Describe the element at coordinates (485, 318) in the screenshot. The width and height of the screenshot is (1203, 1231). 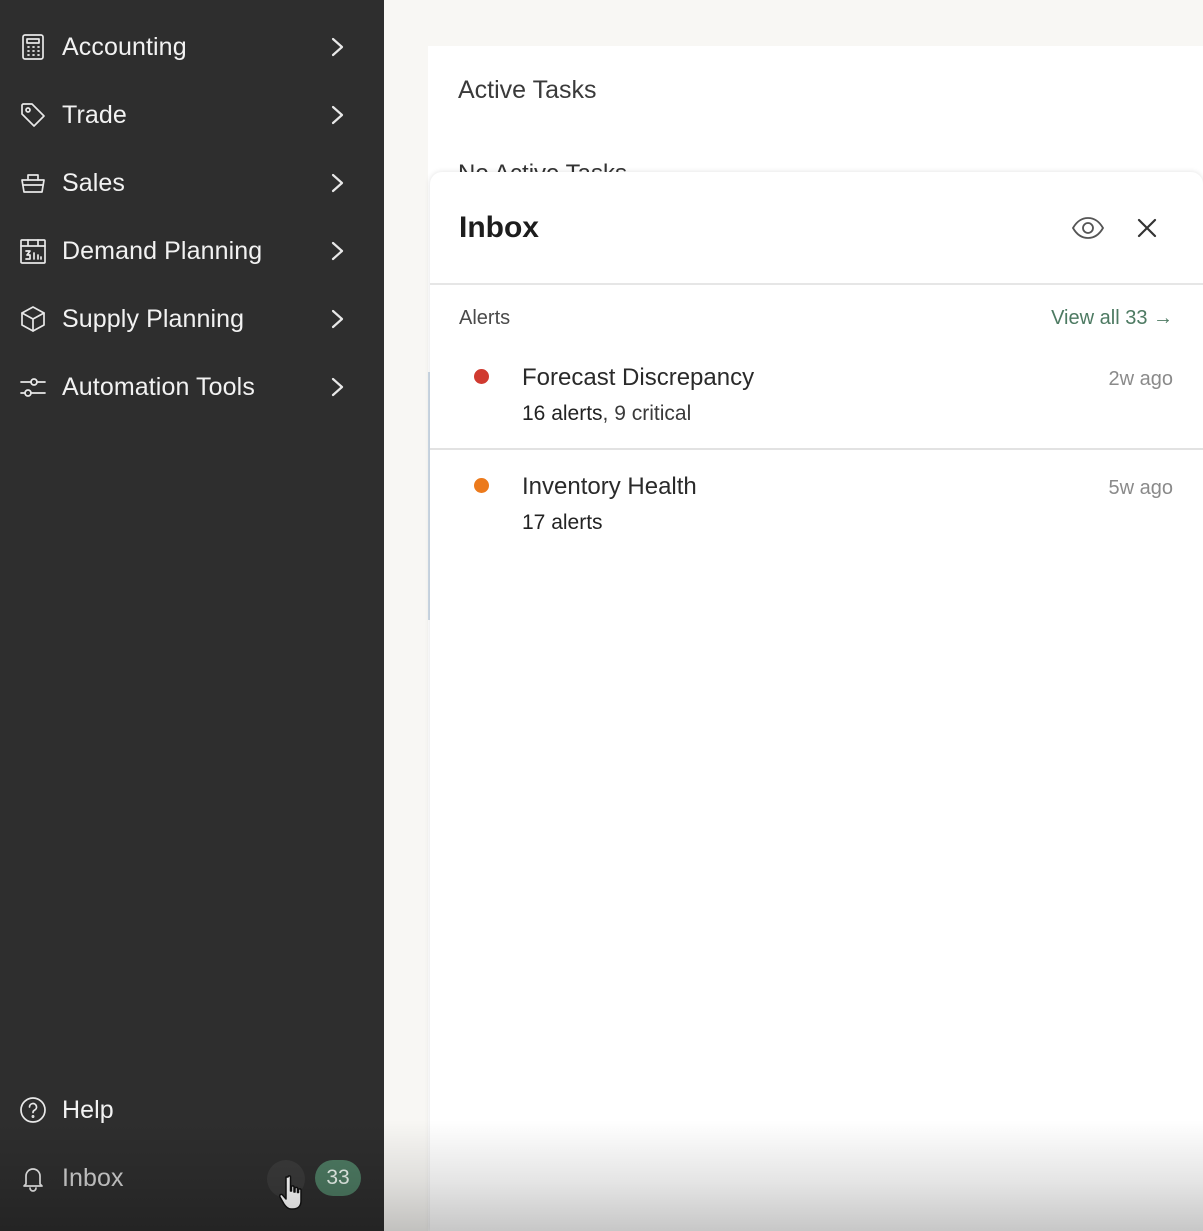
I see `alerts-section-label: Alerts` at that location.